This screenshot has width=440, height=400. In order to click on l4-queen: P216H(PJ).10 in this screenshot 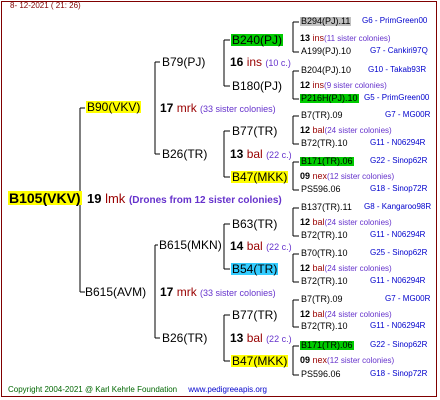, I will do `click(329, 98)`.